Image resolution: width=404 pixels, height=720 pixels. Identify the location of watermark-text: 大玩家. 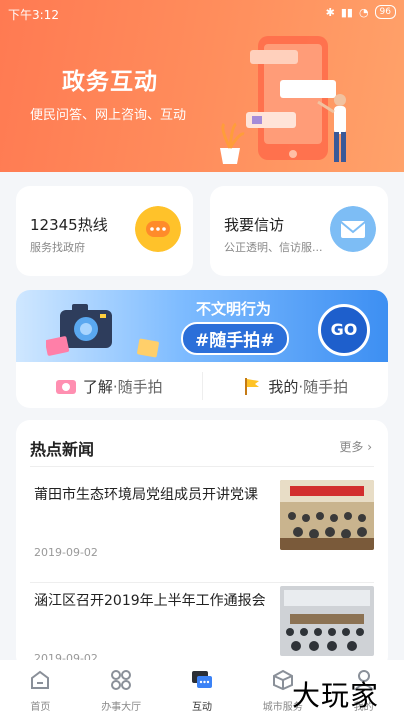
(336, 695).